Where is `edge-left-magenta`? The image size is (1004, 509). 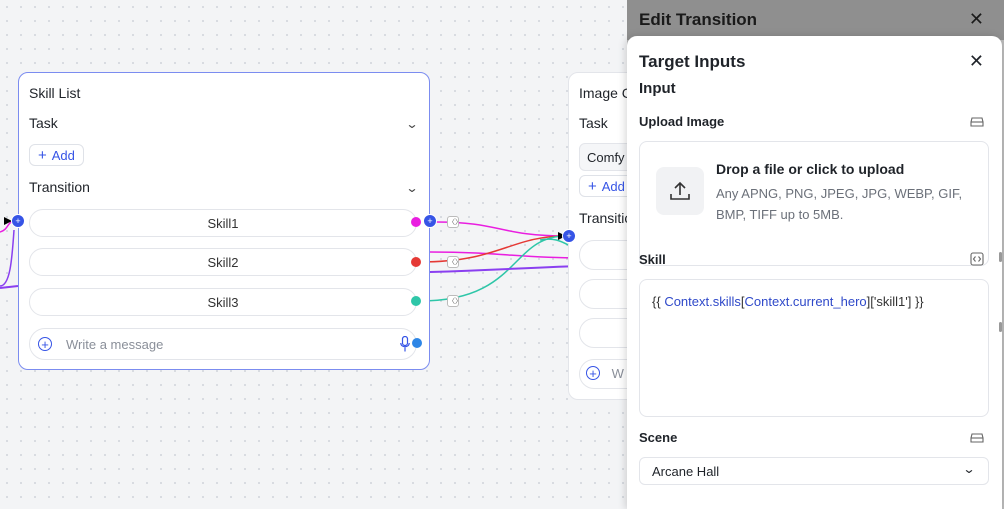
edge-left-magenta is located at coordinates (6, 227).